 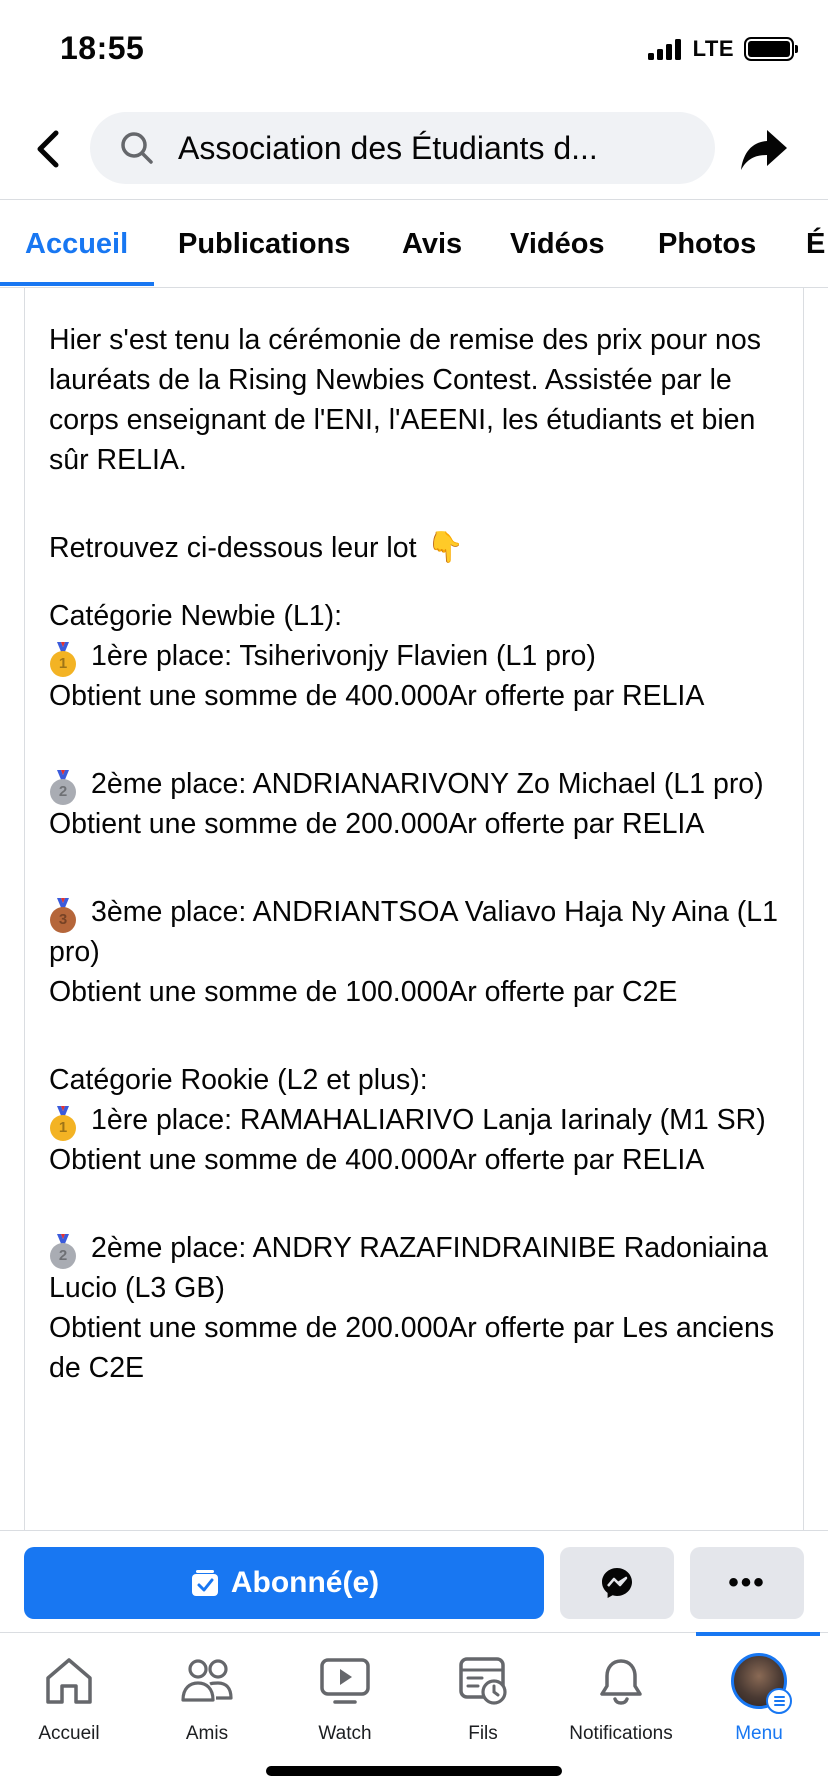 What do you see at coordinates (621, 1733) in the screenshot?
I see `nav-label: Notifications` at bounding box center [621, 1733].